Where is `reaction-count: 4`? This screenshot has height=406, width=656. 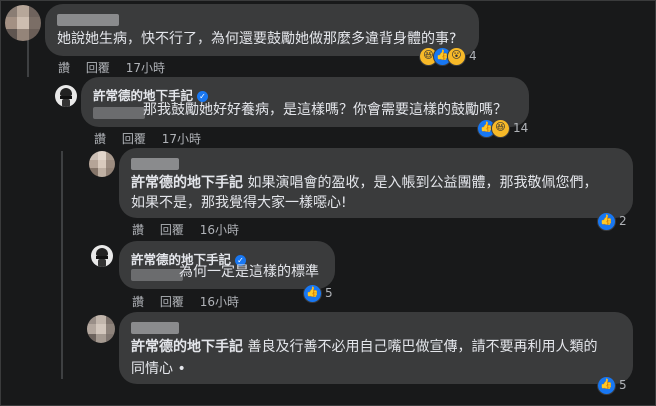
reaction-count: 4 is located at coordinates (473, 56).